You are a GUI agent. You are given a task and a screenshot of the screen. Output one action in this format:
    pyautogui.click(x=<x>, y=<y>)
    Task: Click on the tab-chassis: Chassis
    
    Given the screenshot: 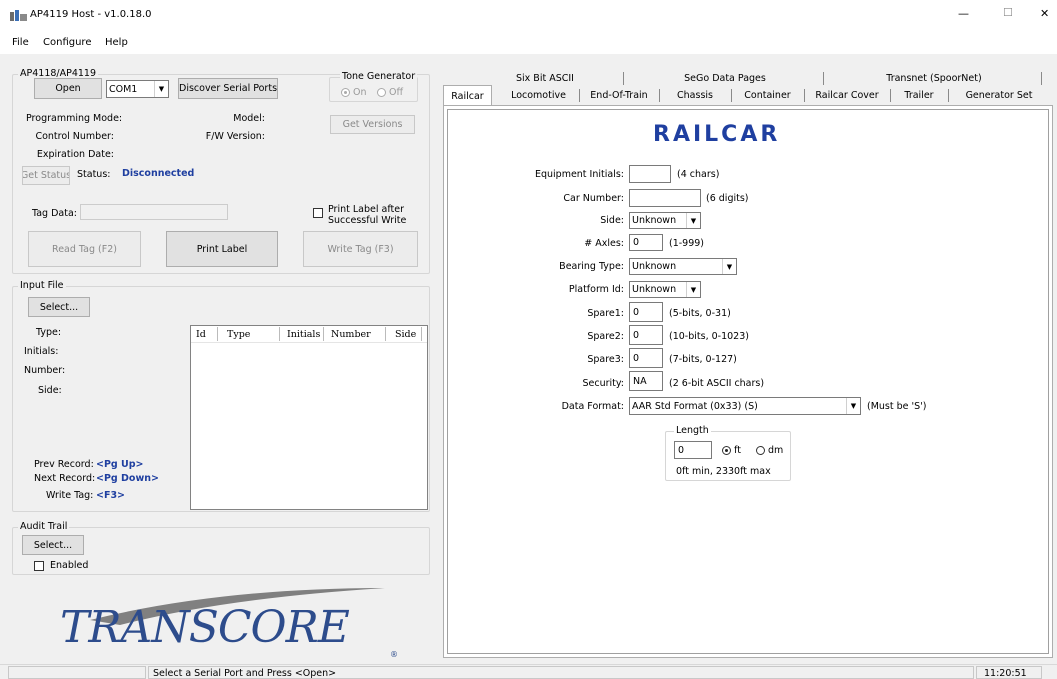 What is the action you would take?
    pyautogui.click(x=695, y=95)
    